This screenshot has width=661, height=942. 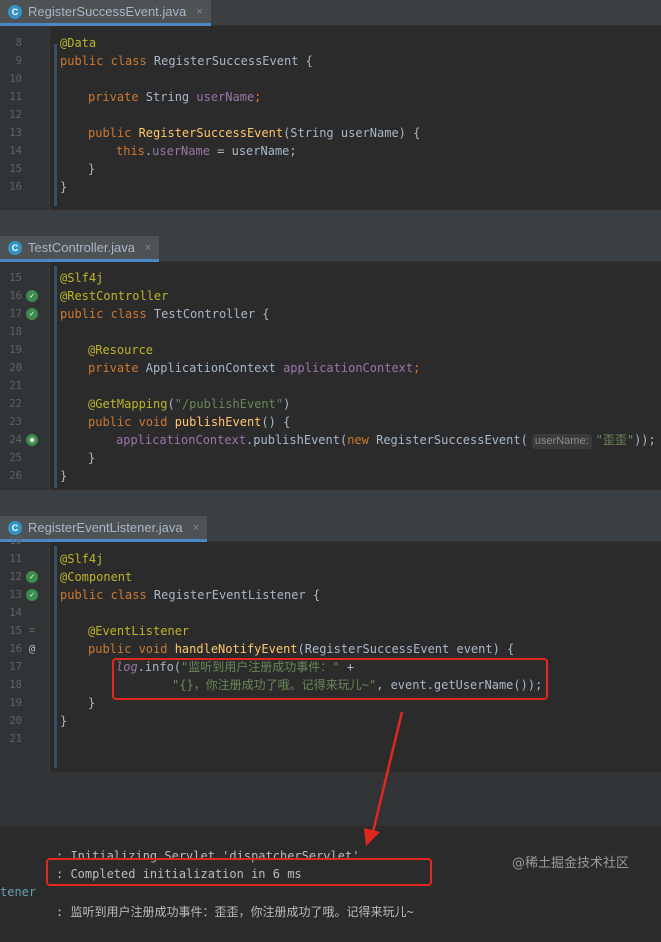 I want to click on line-number: 12, so click(x=15, y=577).